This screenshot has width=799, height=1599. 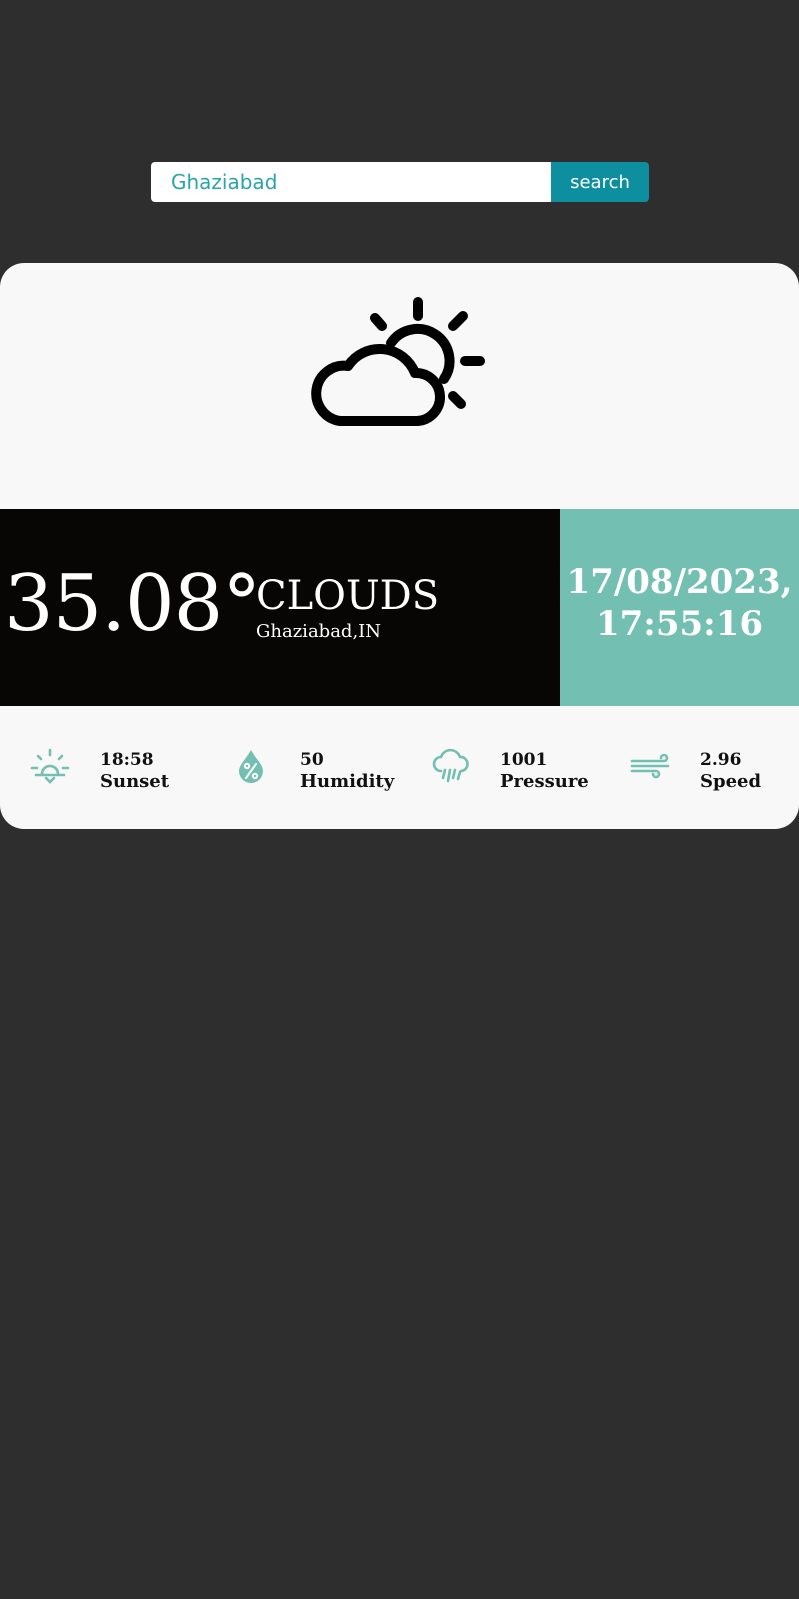 I want to click on stat-humidity-text: 50 Humidity, so click(x=347, y=771).